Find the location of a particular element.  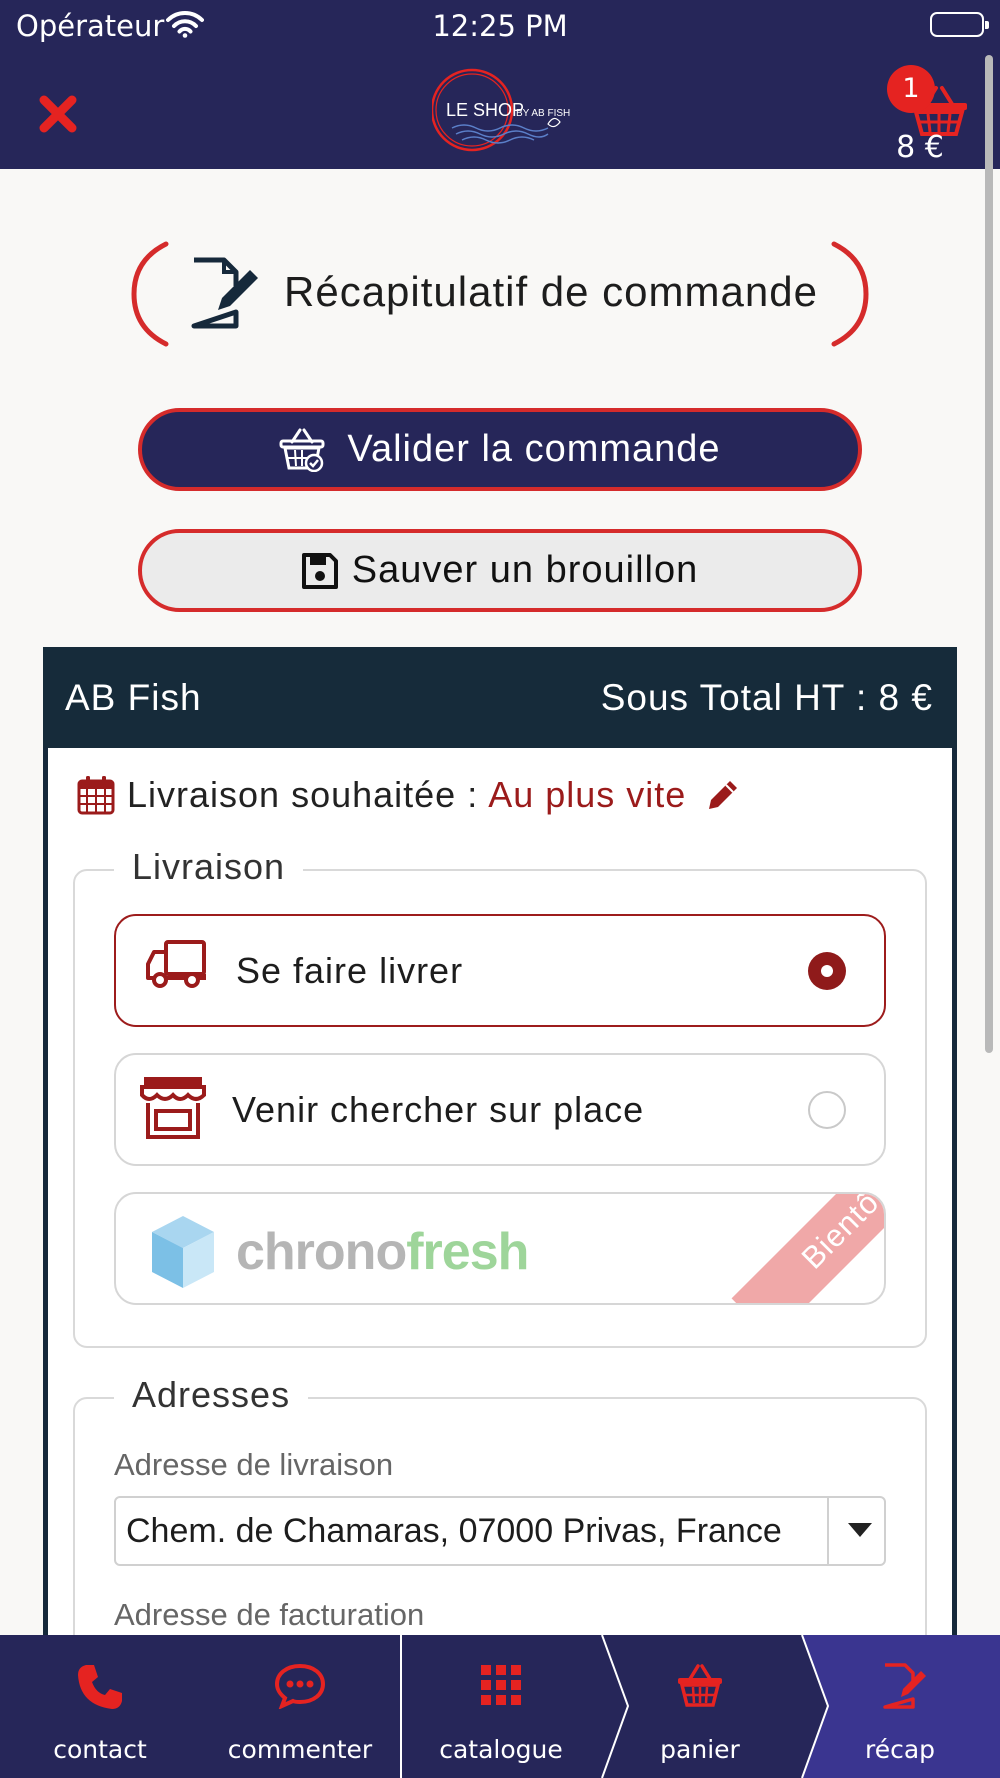

delivery-address-select: Chem. de Chamaras, 07000 Privas, France is located at coordinates (500, 1531).